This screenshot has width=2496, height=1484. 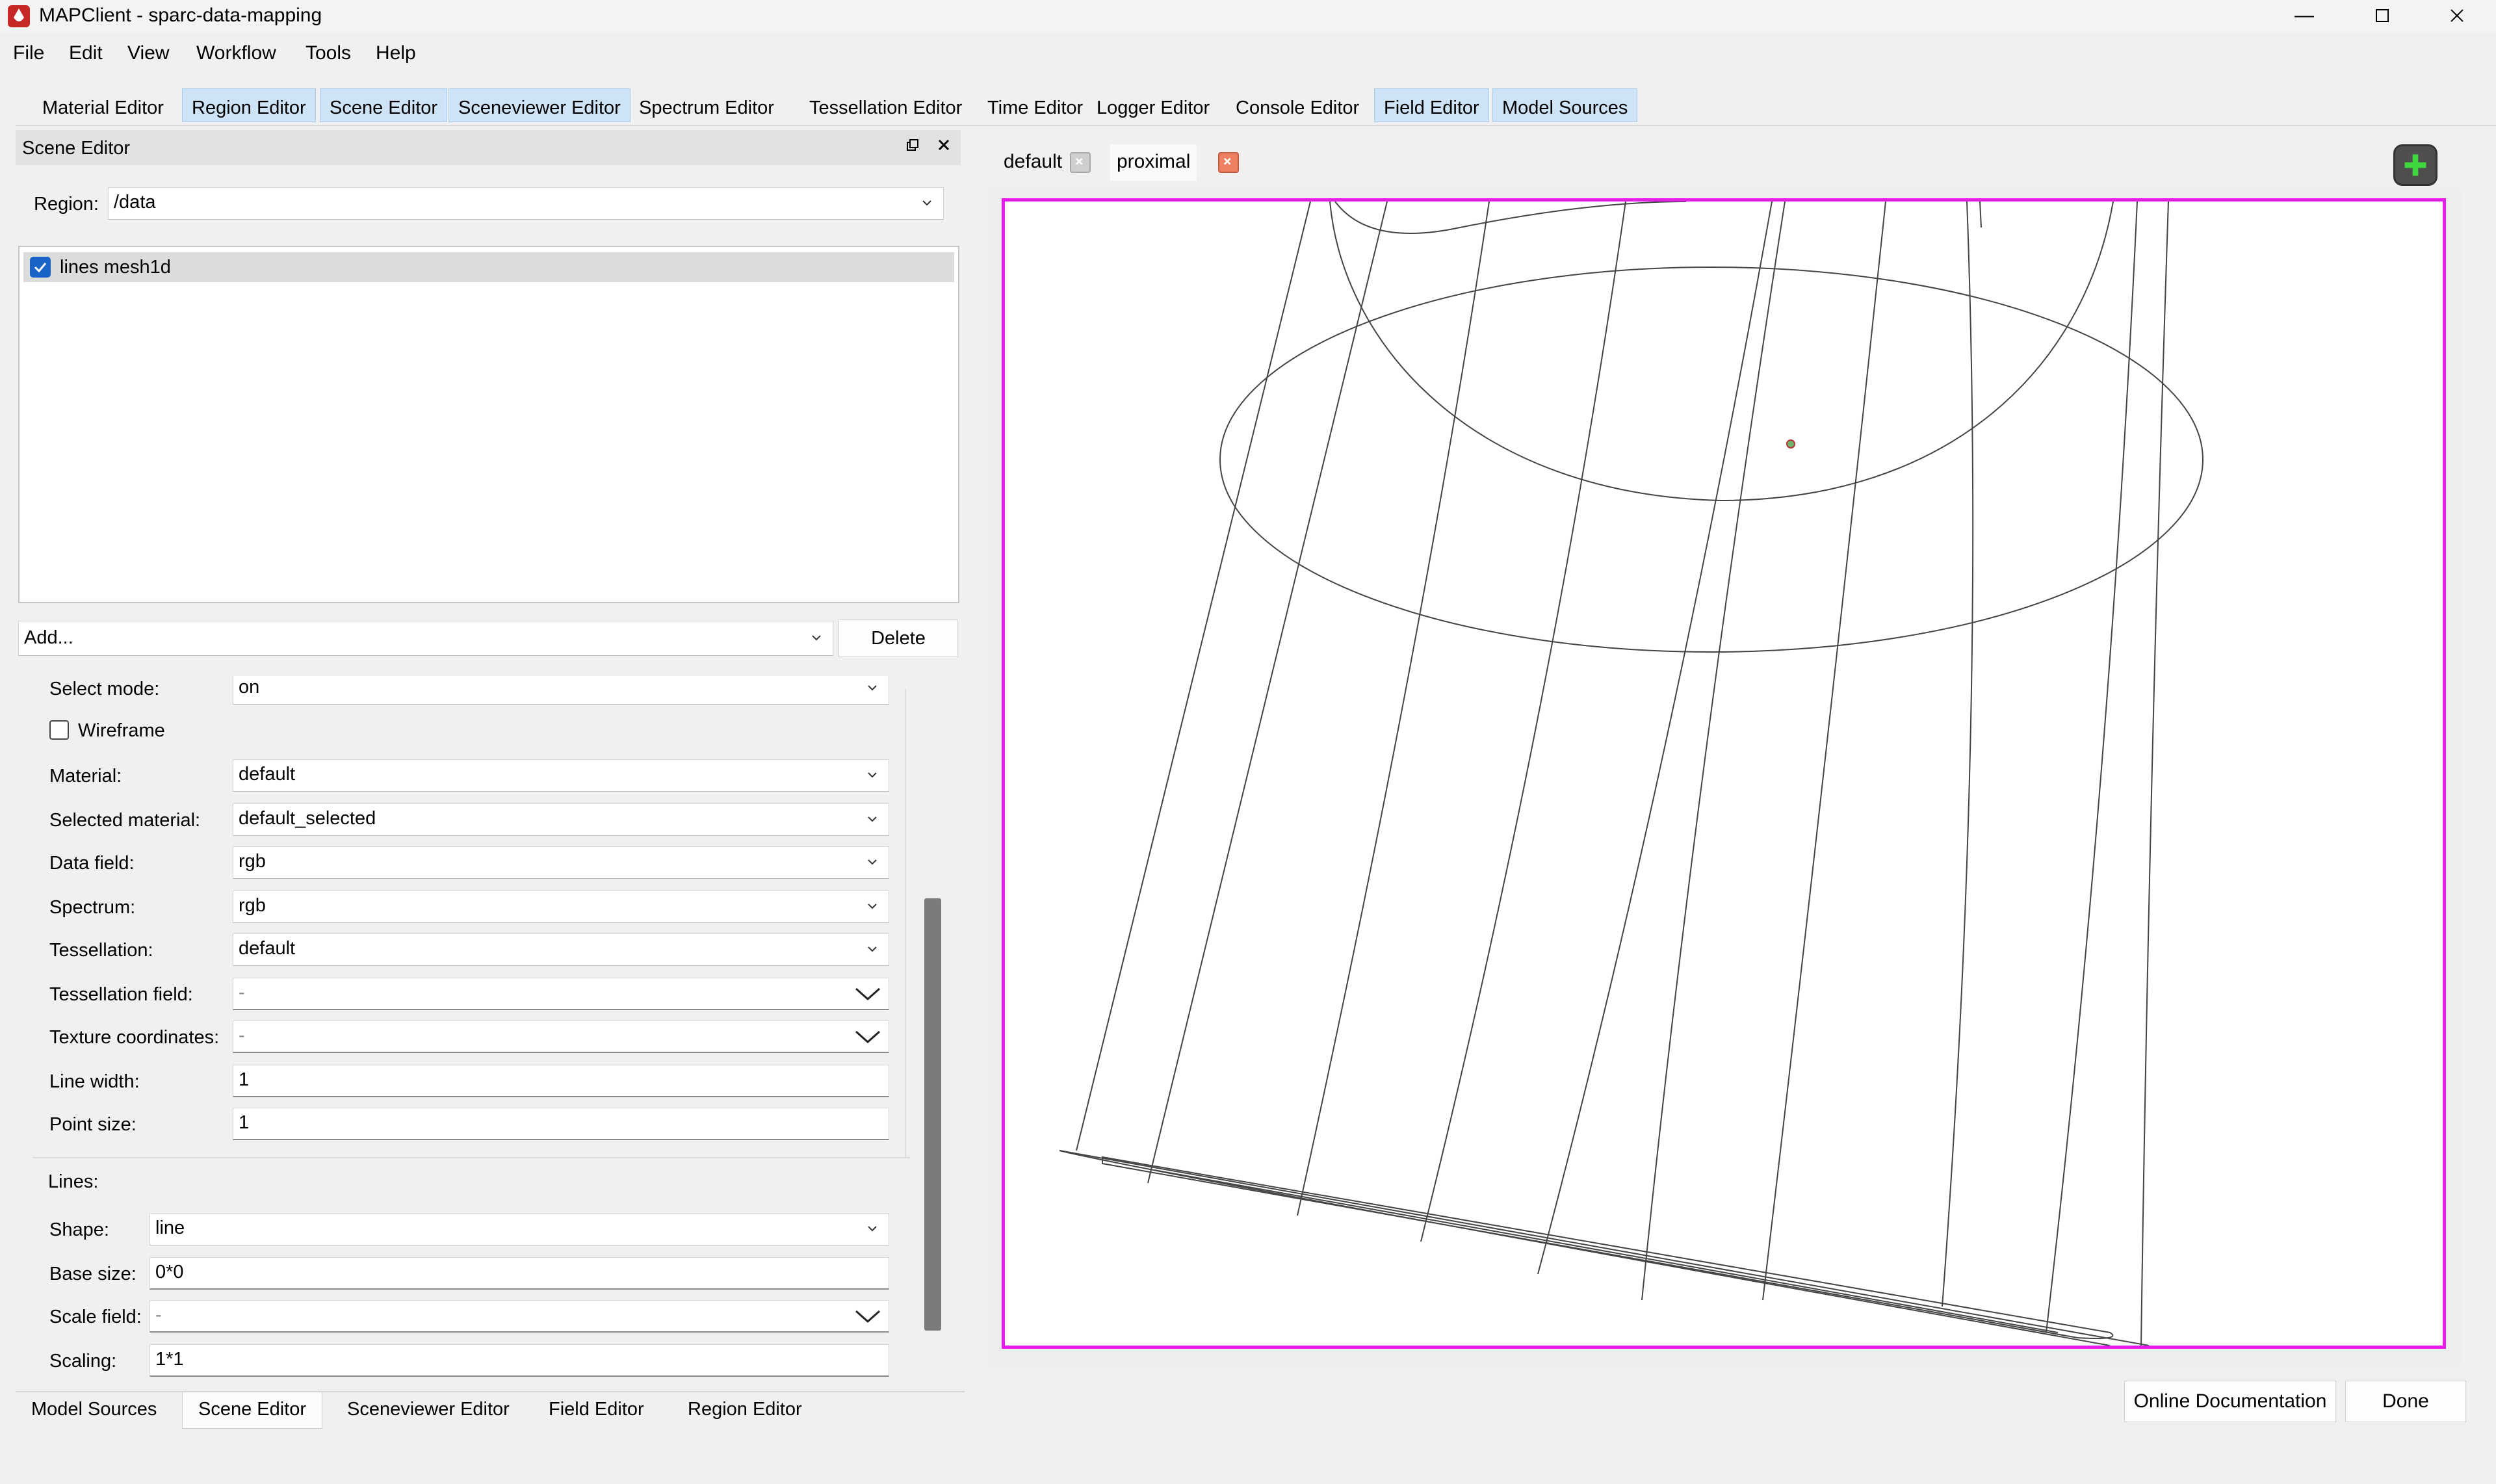 What do you see at coordinates (19, 17) in the screenshot?
I see `app-icon` at bounding box center [19, 17].